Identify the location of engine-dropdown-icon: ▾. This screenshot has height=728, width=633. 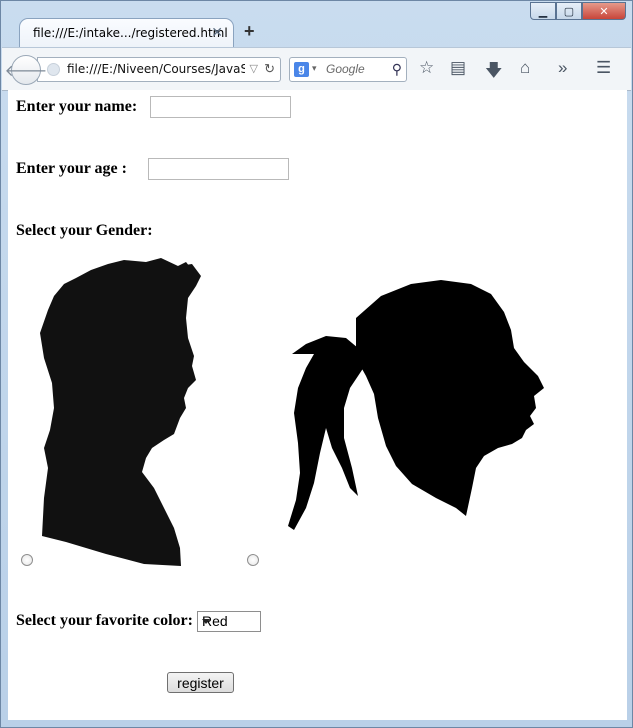
(314, 68).